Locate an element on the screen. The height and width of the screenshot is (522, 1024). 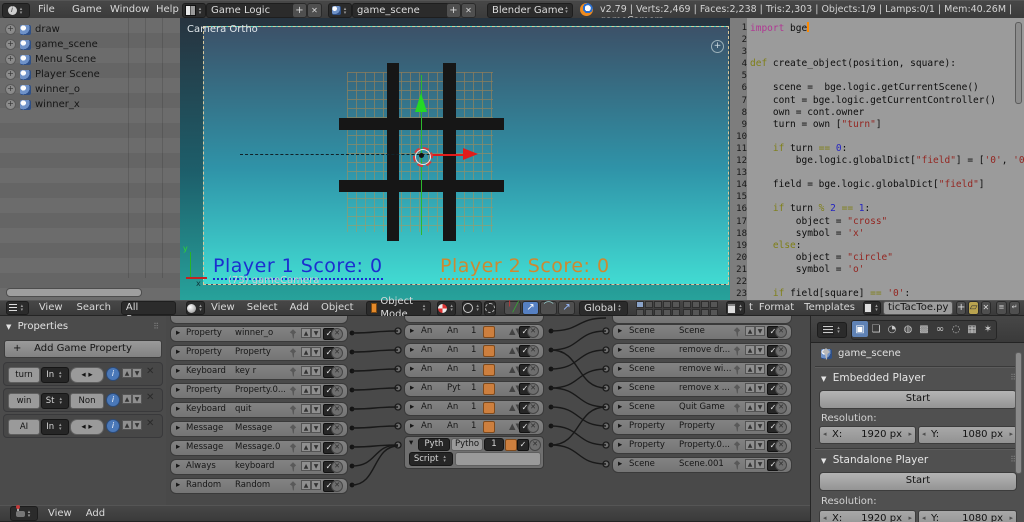
properties-tab-constraints: ∞ is located at coordinates (940, 329).